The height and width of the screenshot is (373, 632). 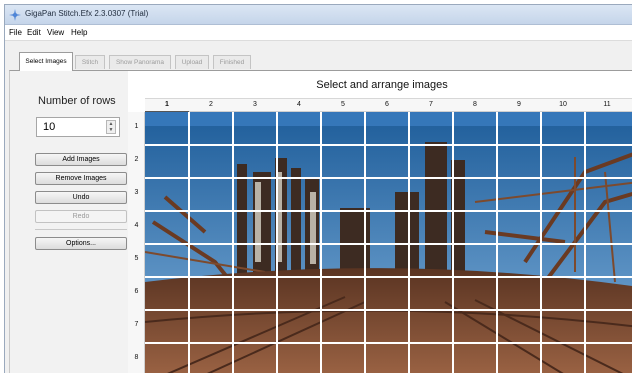 What do you see at coordinates (431, 104) in the screenshot?
I see `column-header-7: 7` at bounding box center [431, 104].